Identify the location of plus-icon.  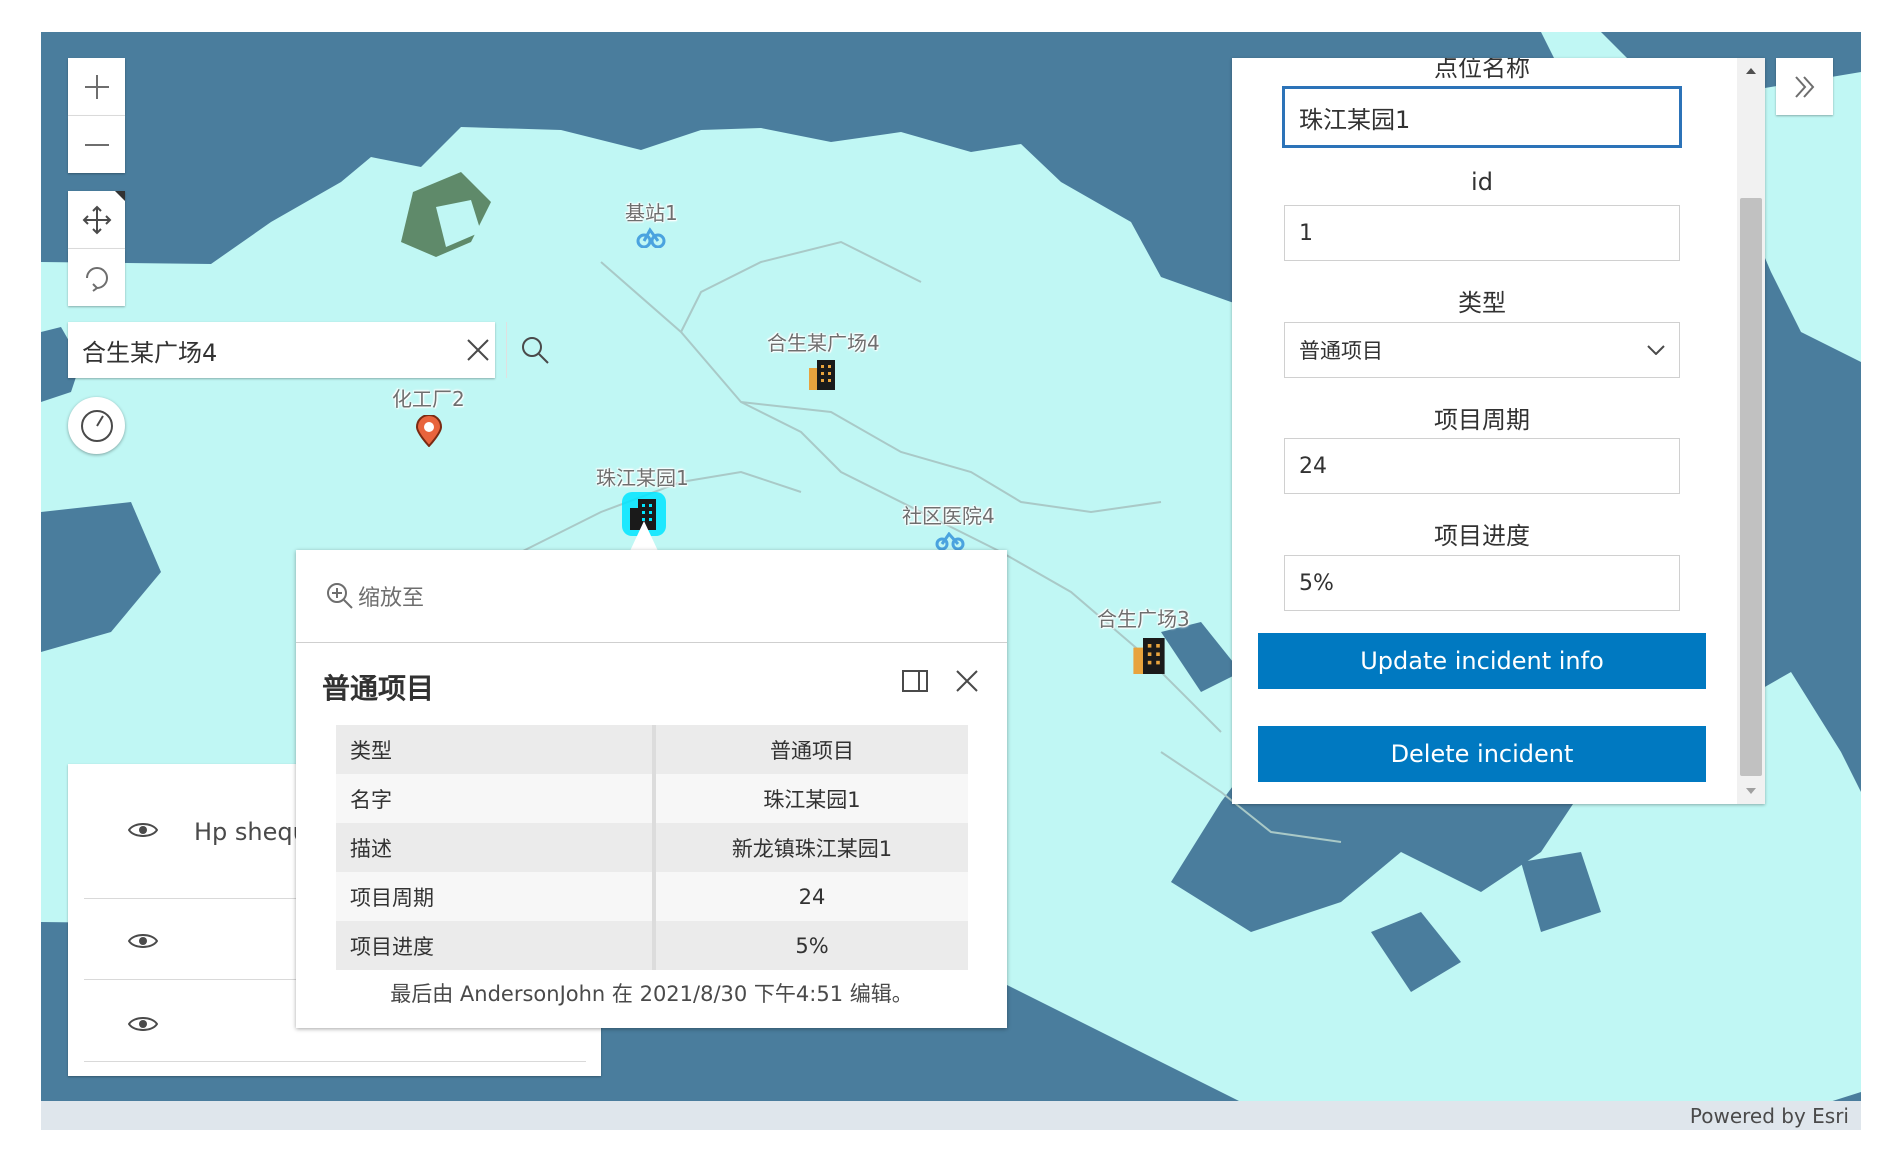
(96, 86).